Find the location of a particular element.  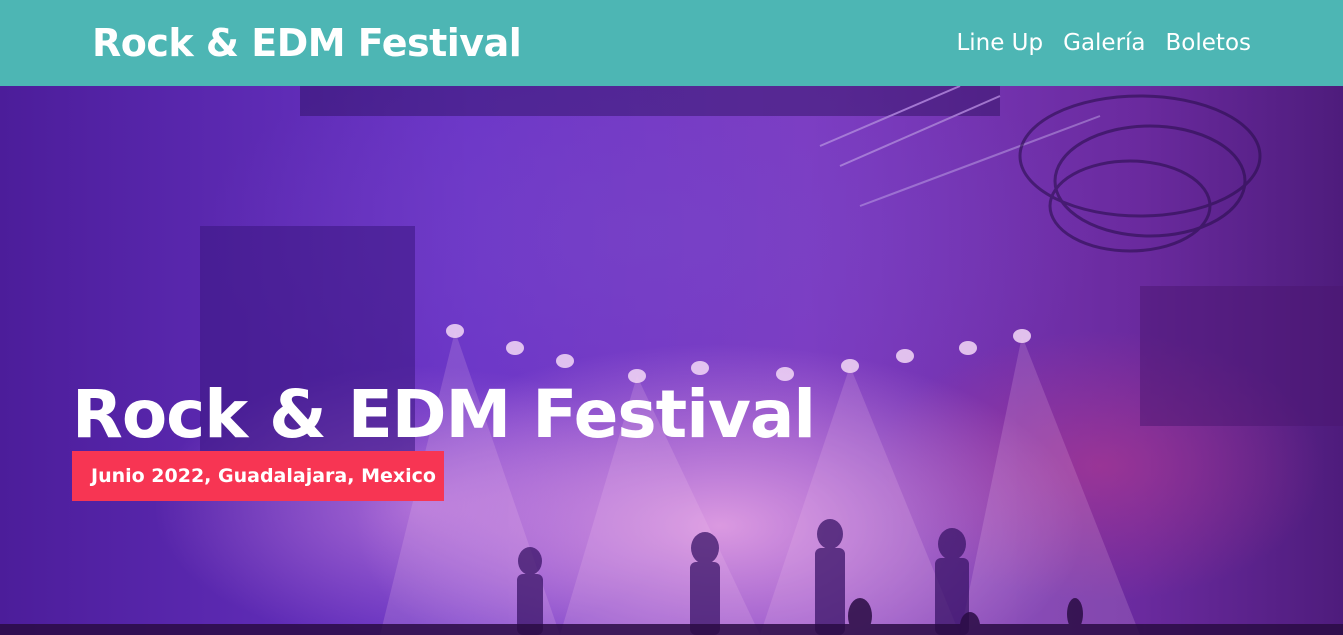

nav-link-line-up: Line Up is located at coordinates (999, 43).